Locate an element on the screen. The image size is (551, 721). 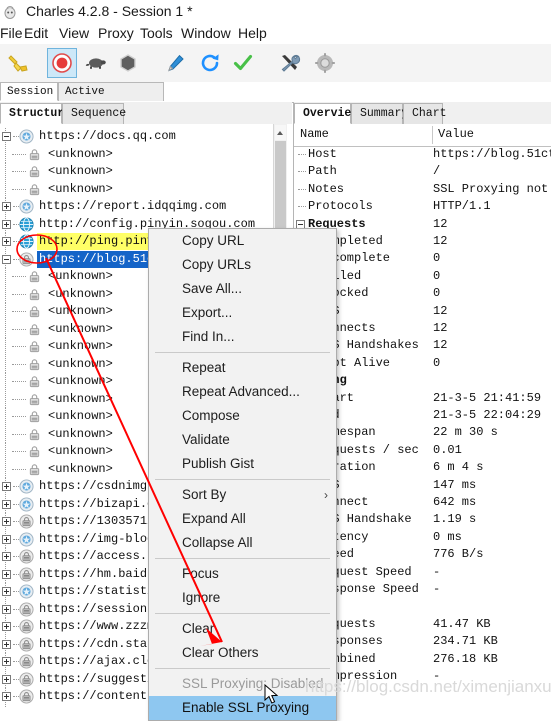
tree-vertical-scrollbar is located at coordinates (280, 179).